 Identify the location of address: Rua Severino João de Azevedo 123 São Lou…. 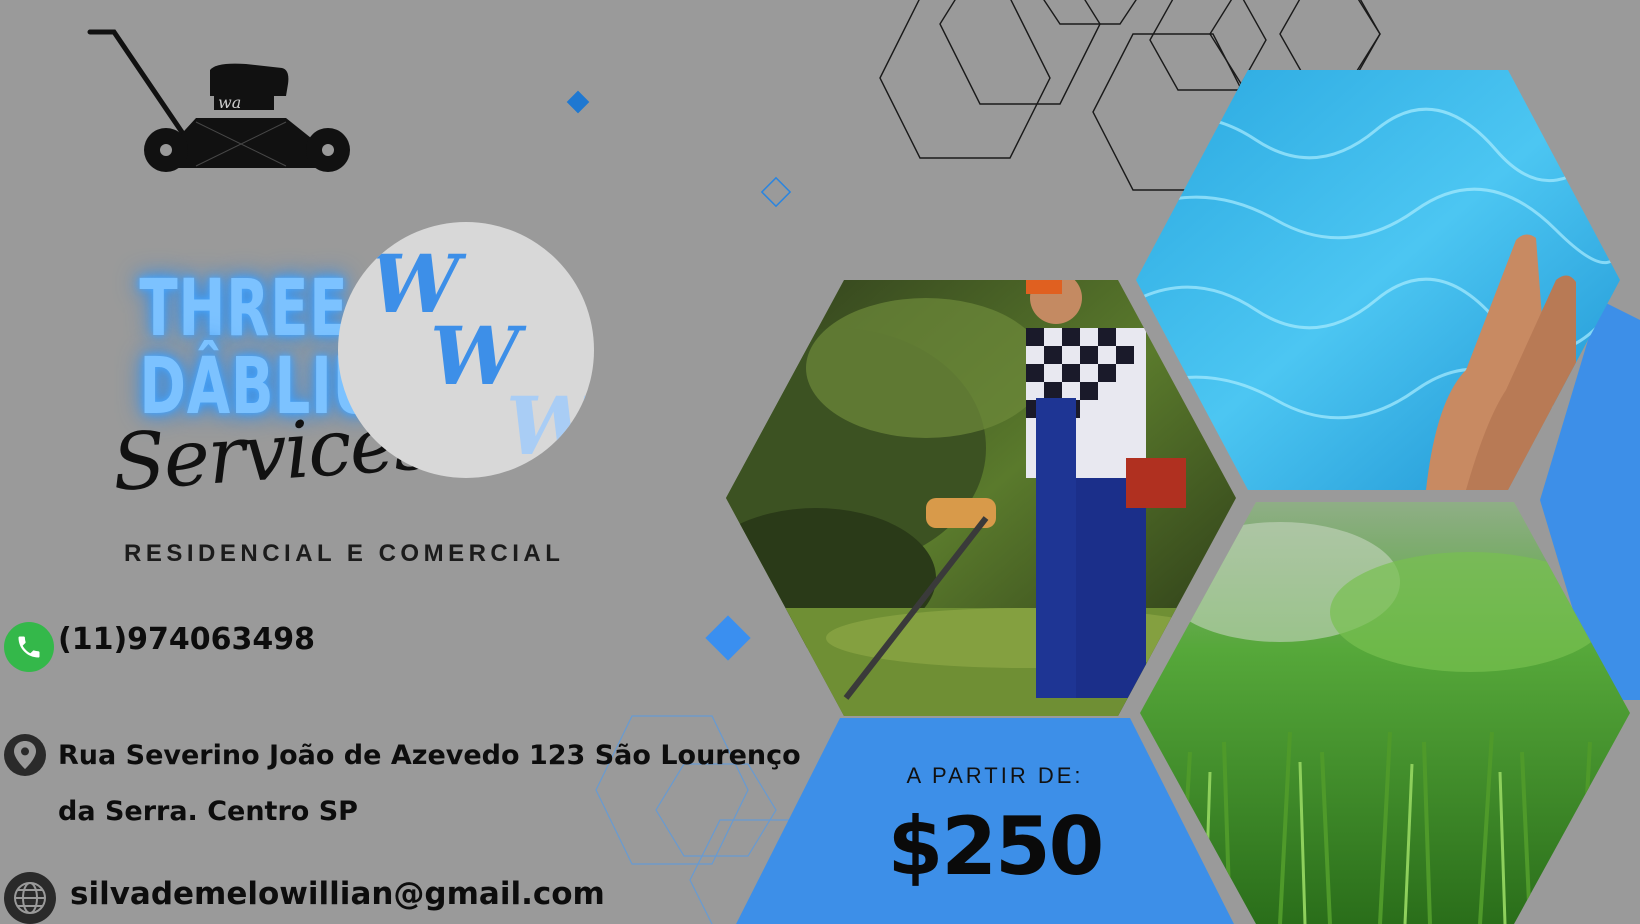
(433, 784).